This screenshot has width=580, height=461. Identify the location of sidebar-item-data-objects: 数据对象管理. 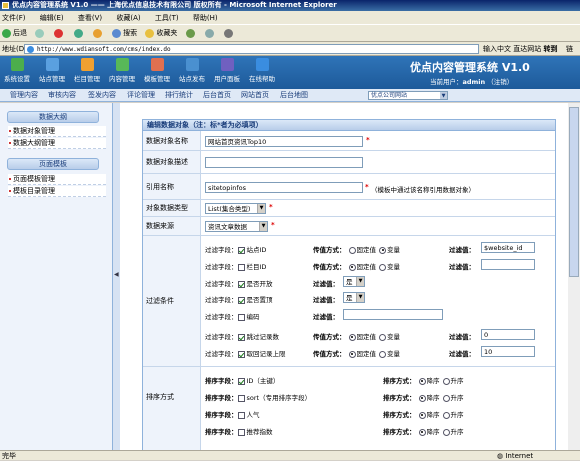
(57, 131).